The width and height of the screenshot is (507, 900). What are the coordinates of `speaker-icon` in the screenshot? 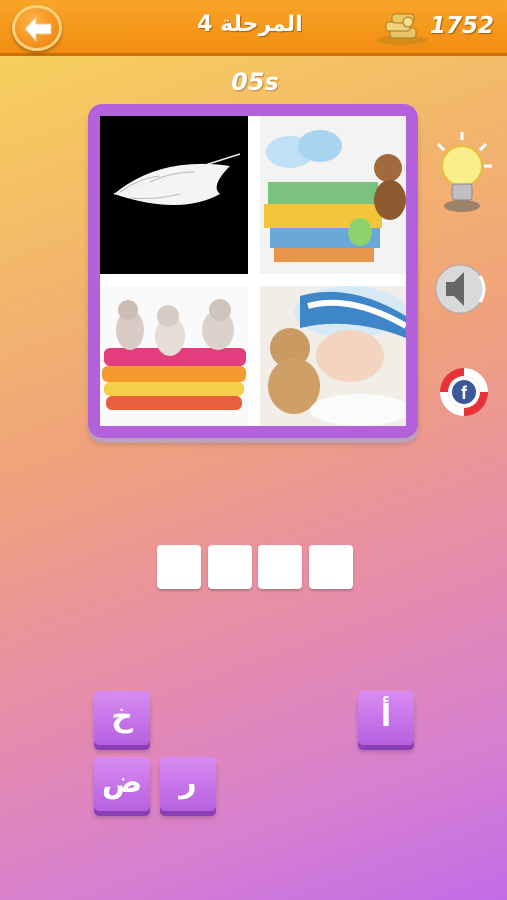 It's located at (463, 289).